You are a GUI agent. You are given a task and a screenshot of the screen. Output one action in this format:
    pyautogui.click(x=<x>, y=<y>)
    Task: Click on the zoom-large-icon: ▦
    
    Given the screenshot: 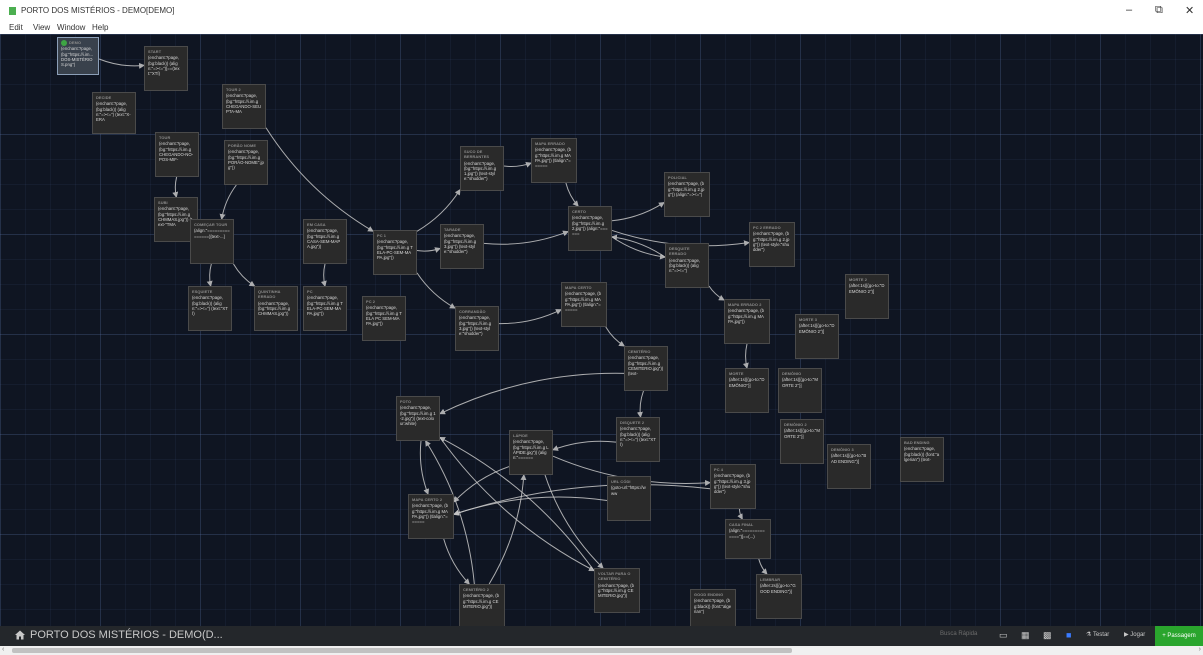 What is the action you would take?
    pyautogui.click(x=1025, y=635)
    